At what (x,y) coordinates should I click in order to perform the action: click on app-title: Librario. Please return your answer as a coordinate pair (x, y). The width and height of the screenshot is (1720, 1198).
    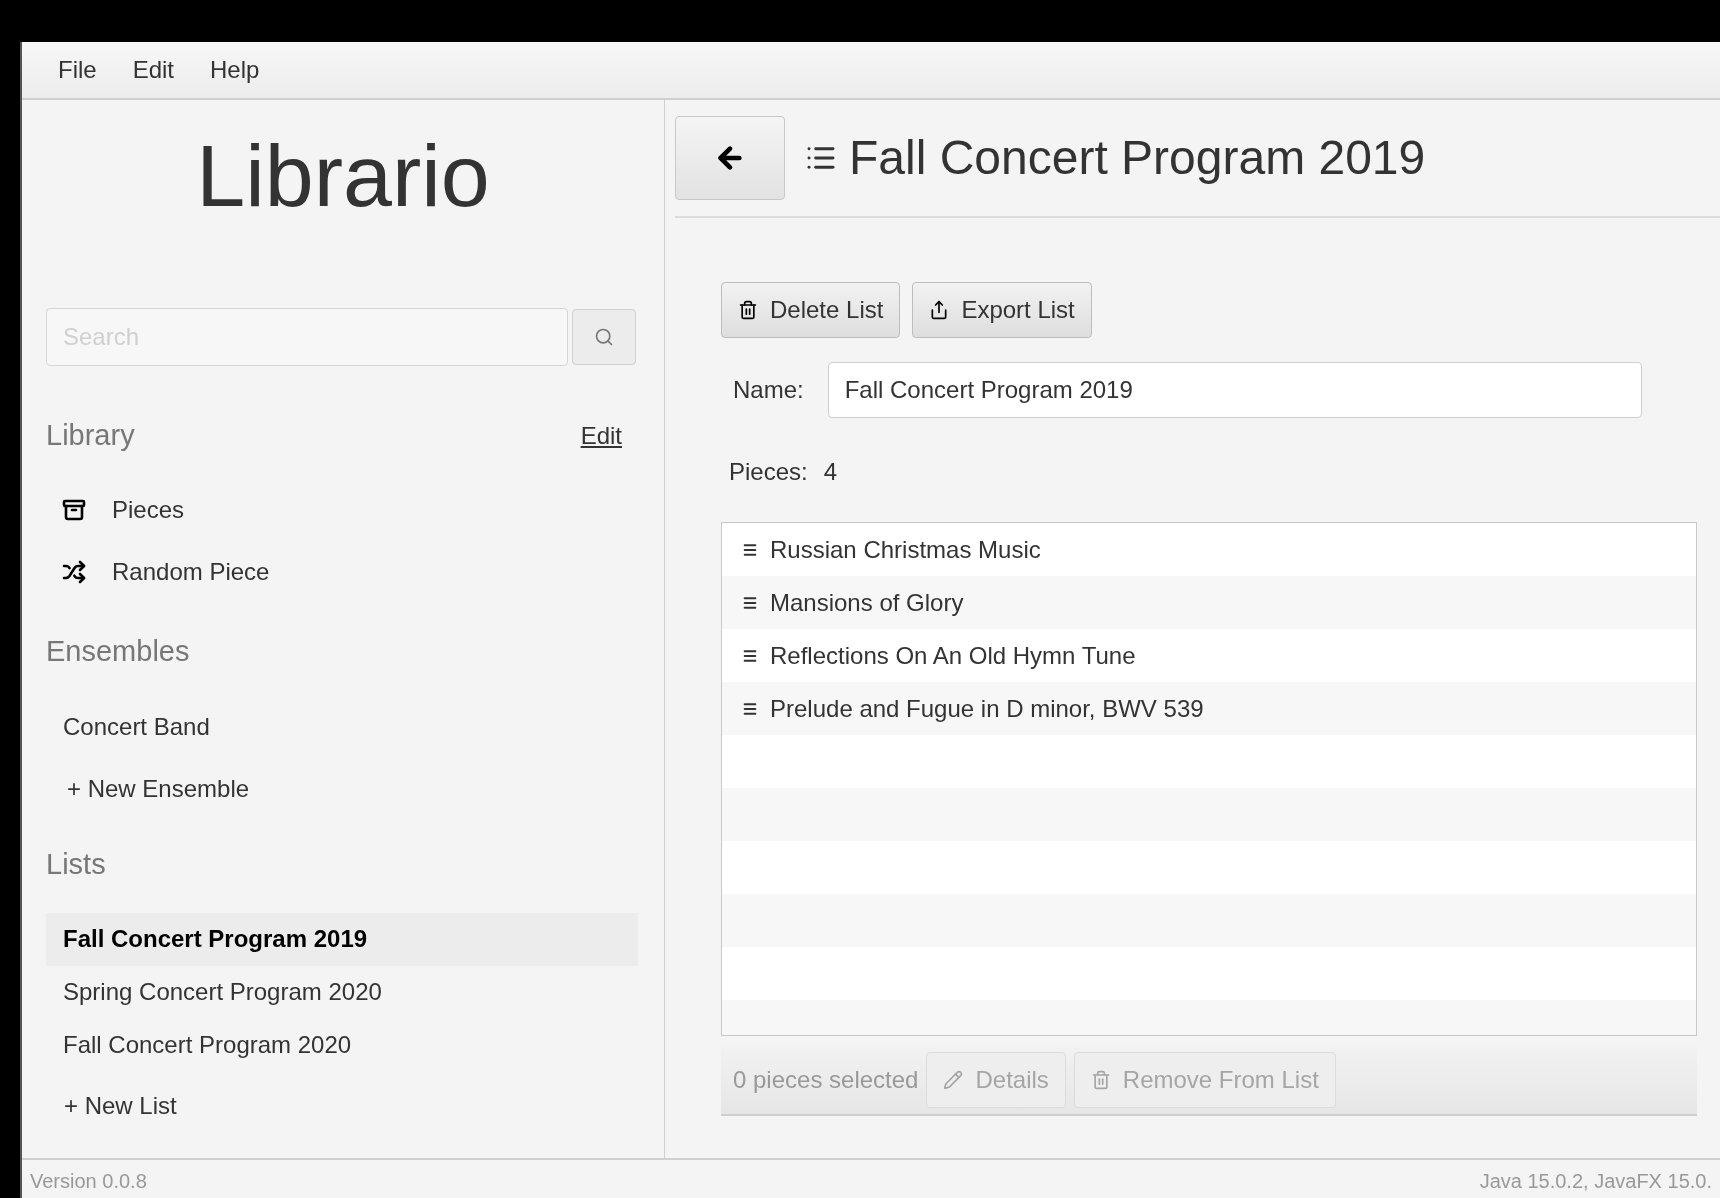
    Looking at the image, I should click on (343, 176).